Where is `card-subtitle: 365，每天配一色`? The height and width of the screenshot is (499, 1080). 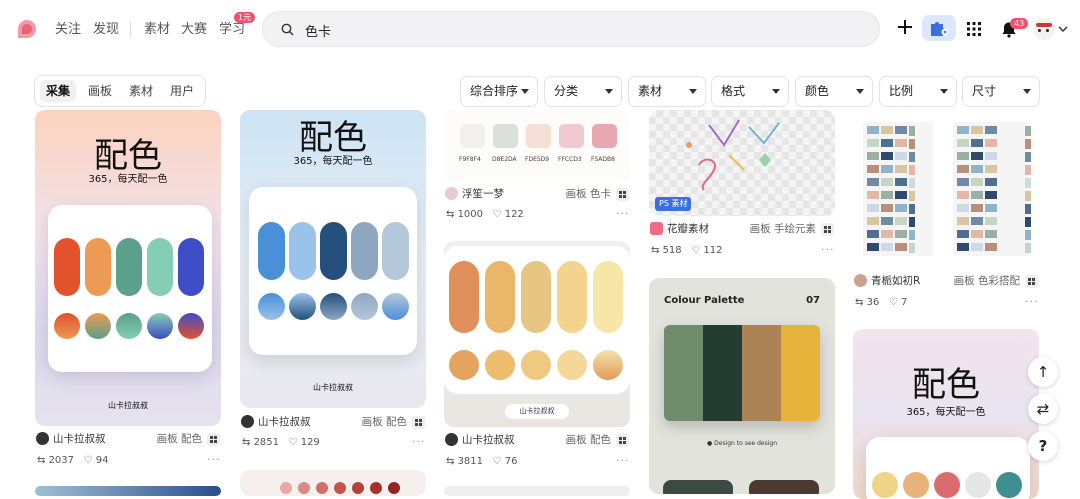
card-subtitle: 365，每天配一色 is located at coordinates (333, 161).